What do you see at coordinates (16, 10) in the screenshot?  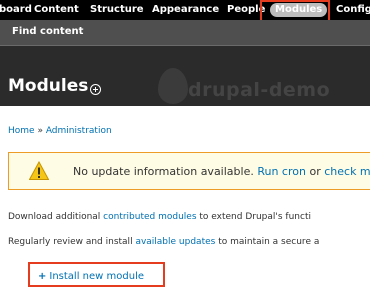 I see `toolbar-item-dashboard: board` at bounding box center [16, 10].